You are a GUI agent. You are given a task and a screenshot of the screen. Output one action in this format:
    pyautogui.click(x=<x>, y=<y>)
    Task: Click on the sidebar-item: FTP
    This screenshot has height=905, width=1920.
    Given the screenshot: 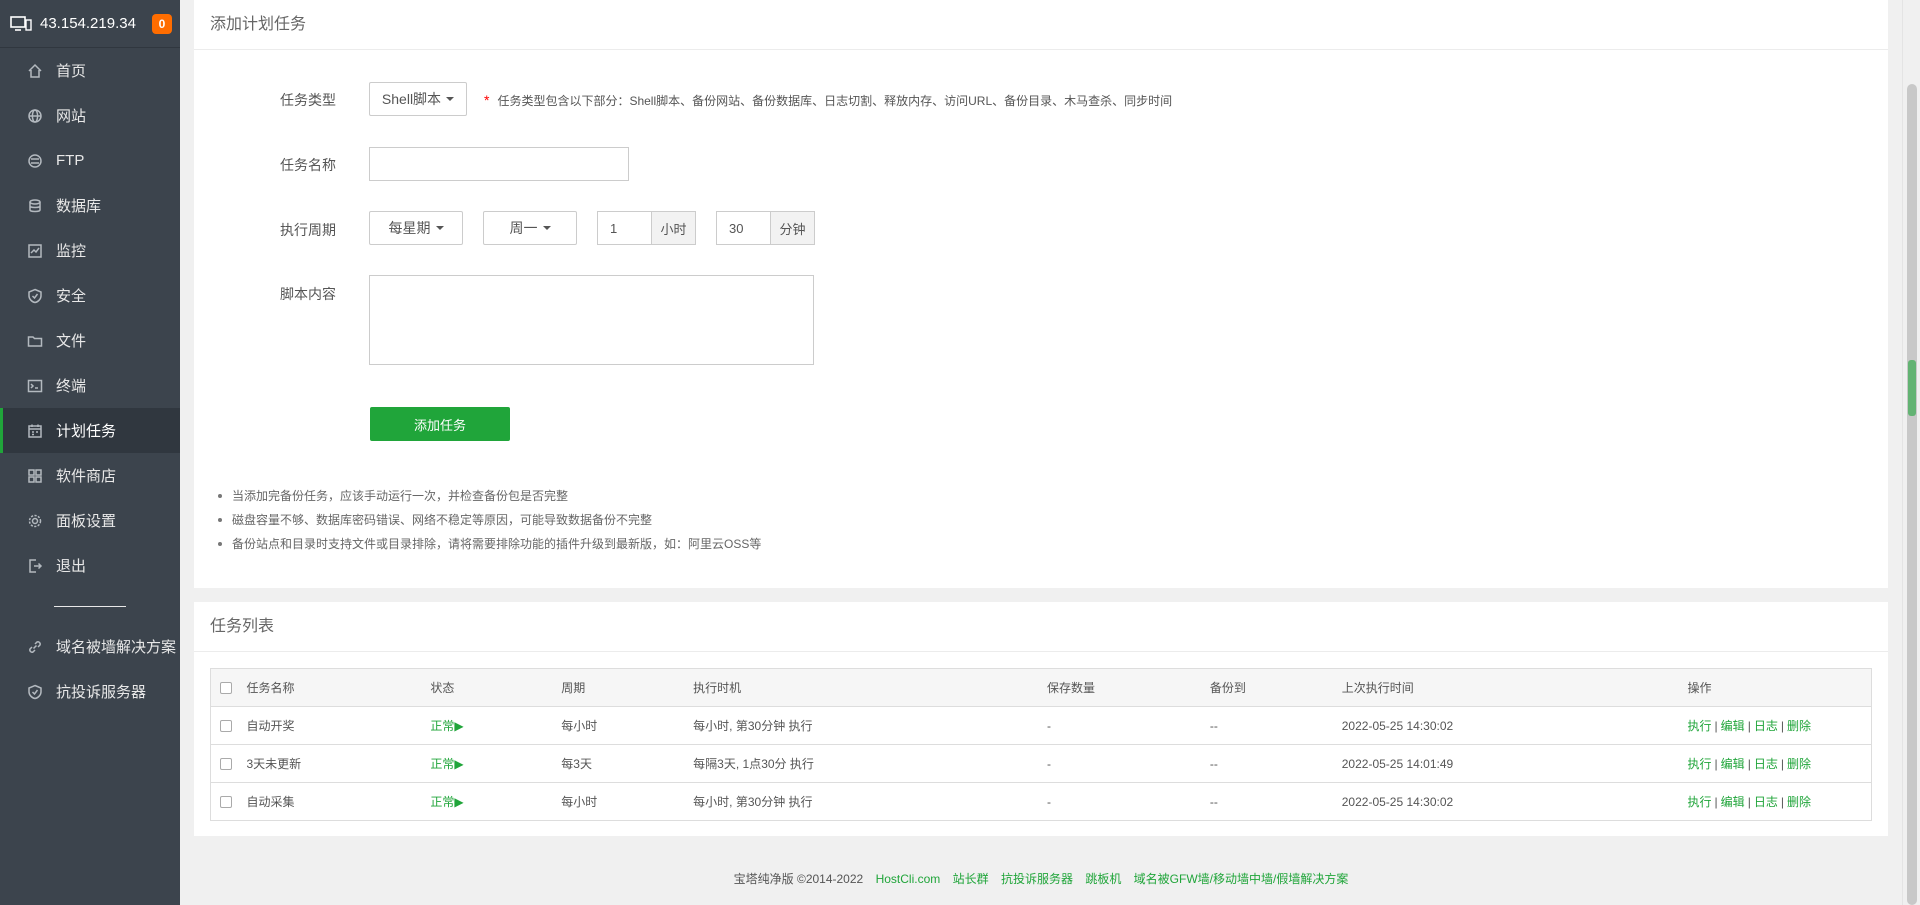 What is the action you would take?
    pyautogui.click(x=90, y=160)
    